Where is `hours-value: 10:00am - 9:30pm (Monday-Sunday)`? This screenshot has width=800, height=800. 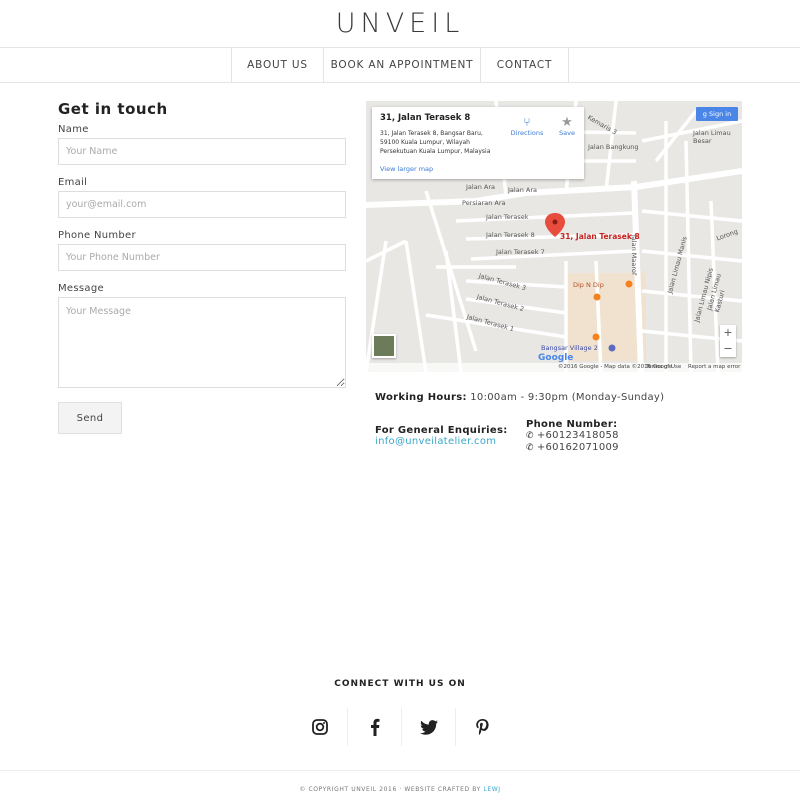
hours-value: 10:00am - 9:30pm (Monday-Sunday) is located at coordinates (567, 397).